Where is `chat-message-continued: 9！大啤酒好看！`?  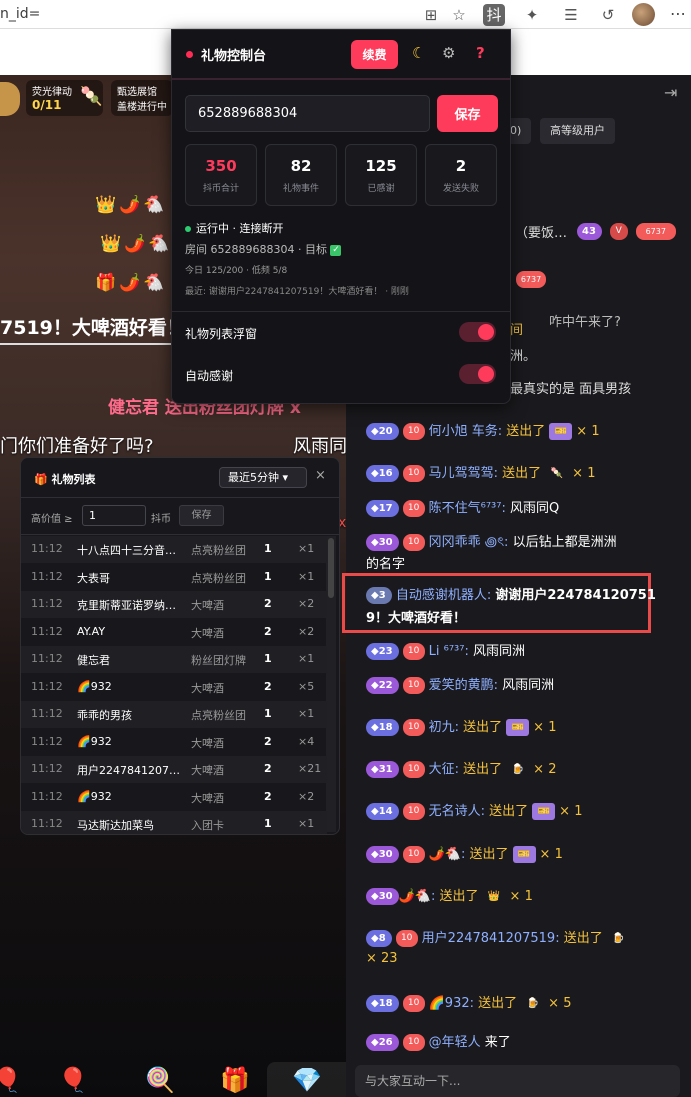 chat-message-continued: 9！大啤酒好看！ is located at coordinates (416, 618).